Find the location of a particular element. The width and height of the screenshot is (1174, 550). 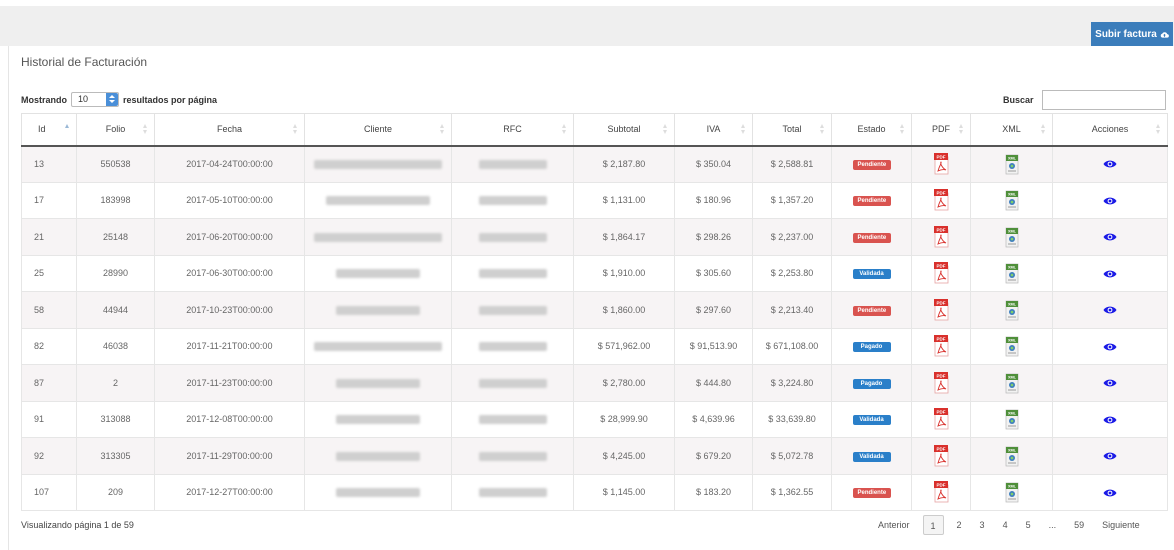

search-input is located at coordinates (1103, 100).